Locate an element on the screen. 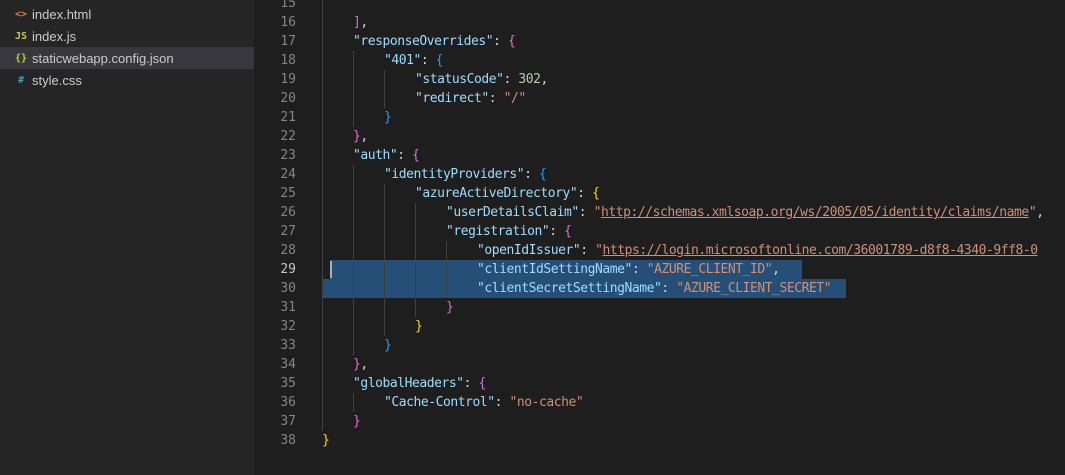 This screenshot has height=475, width=1065. code-line: 21} is located at coordinates (659, 117).